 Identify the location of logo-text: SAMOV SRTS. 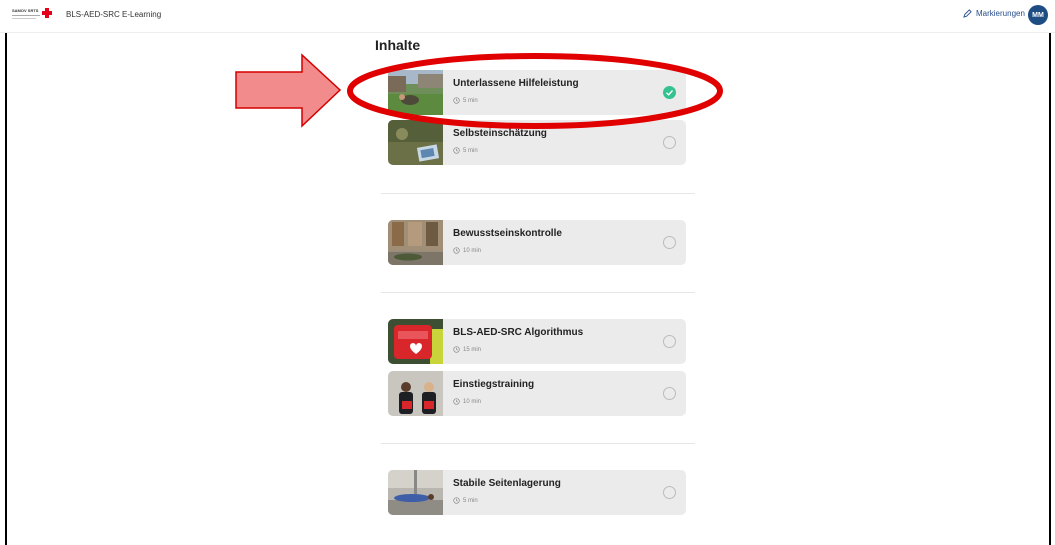
(25, 10).